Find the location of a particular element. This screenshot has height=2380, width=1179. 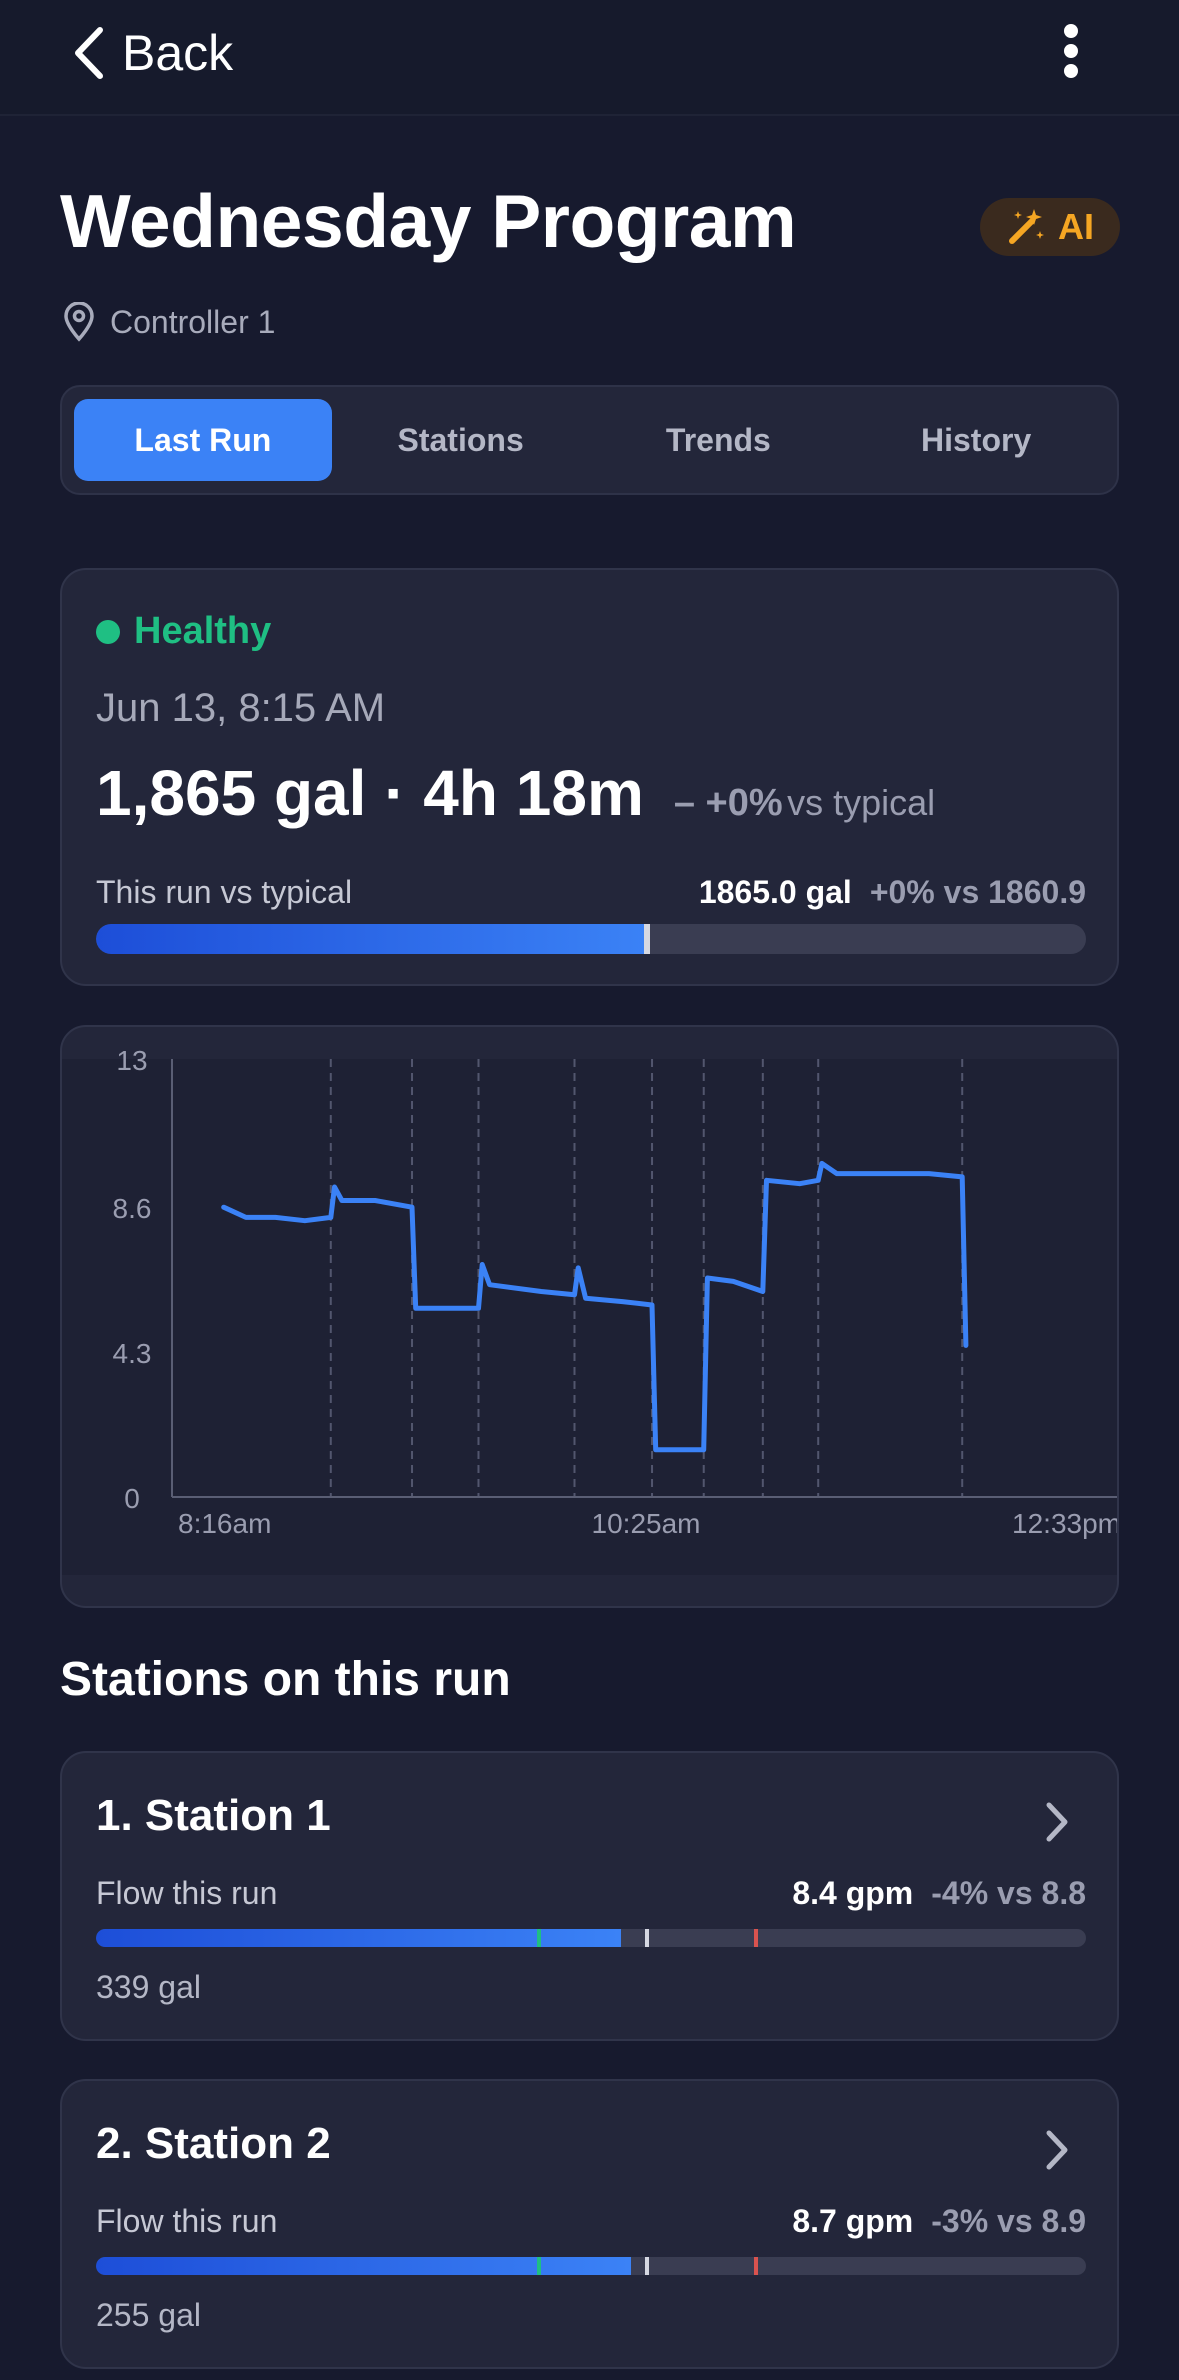

typical-marker is located at coordinates (647, 939).